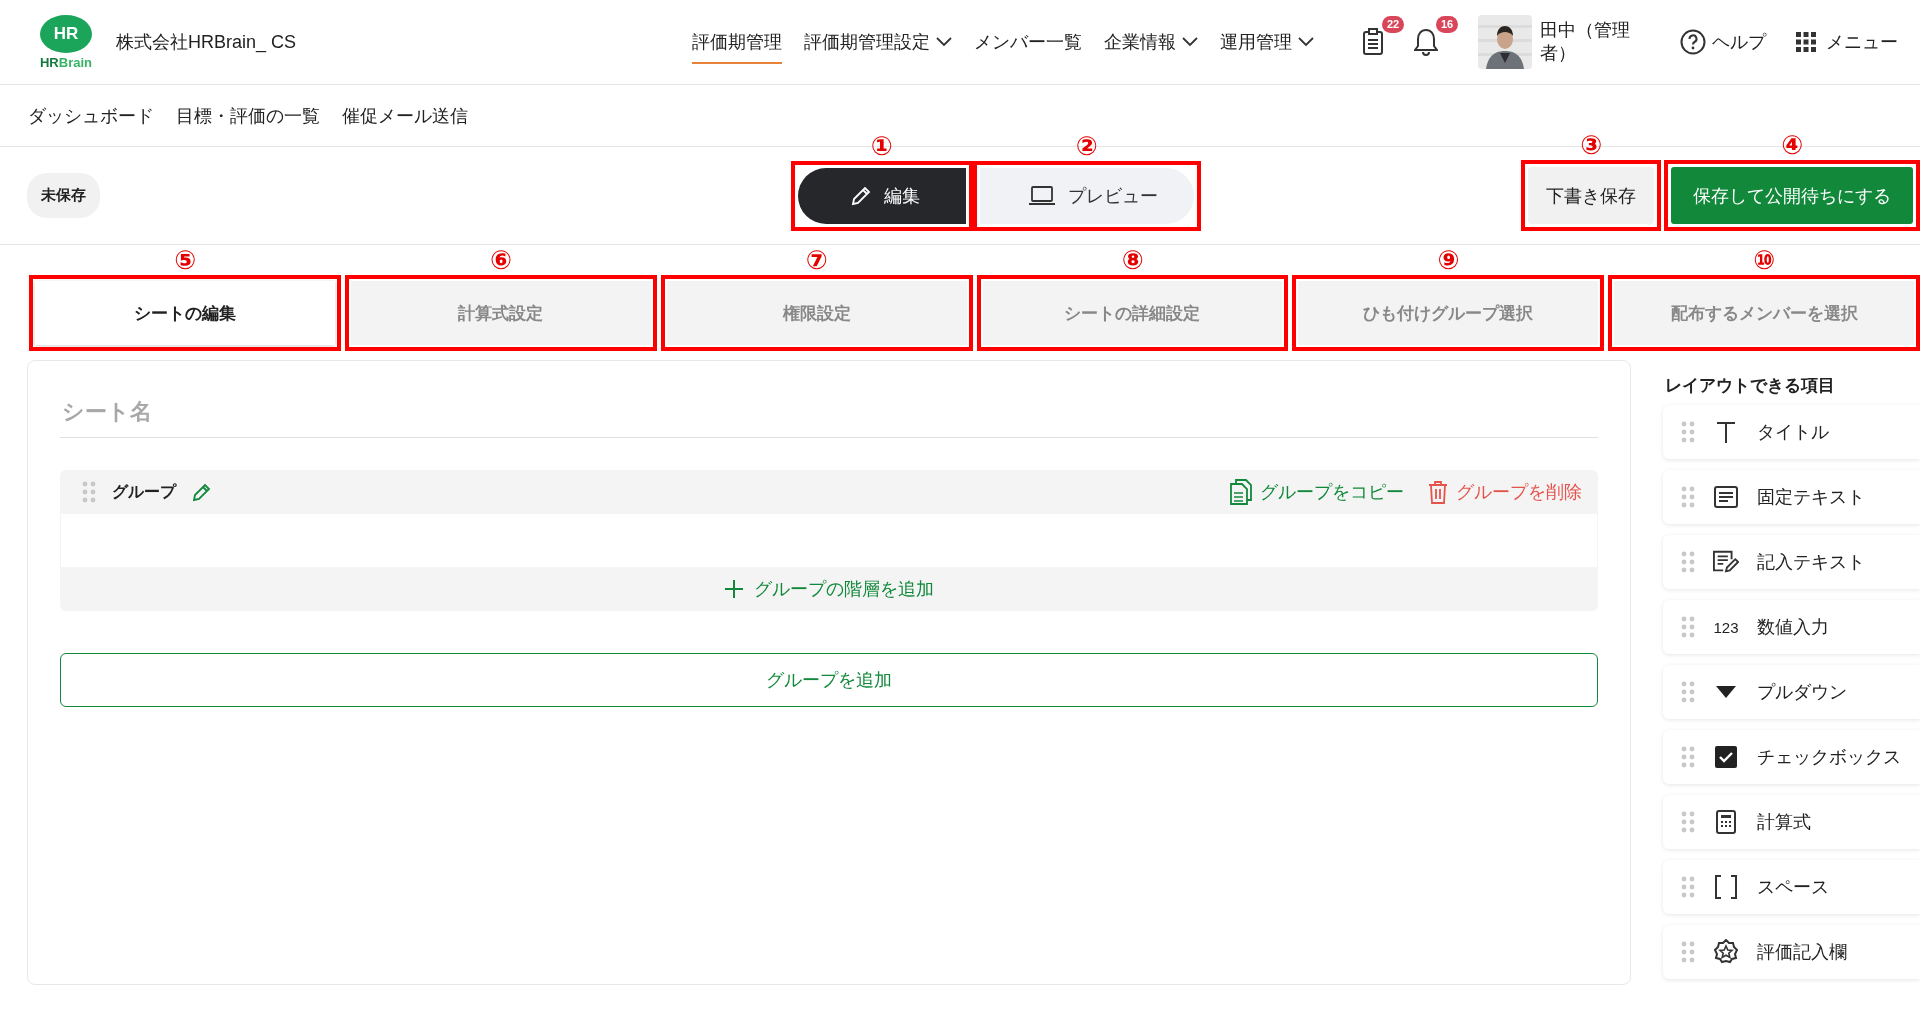 The height and width of the screenshot is (1026, 1920). Describe the element at coordinates (1792, 195) in the screenshot. I see `publish-button: 保存して公開待ちにする` at that location.